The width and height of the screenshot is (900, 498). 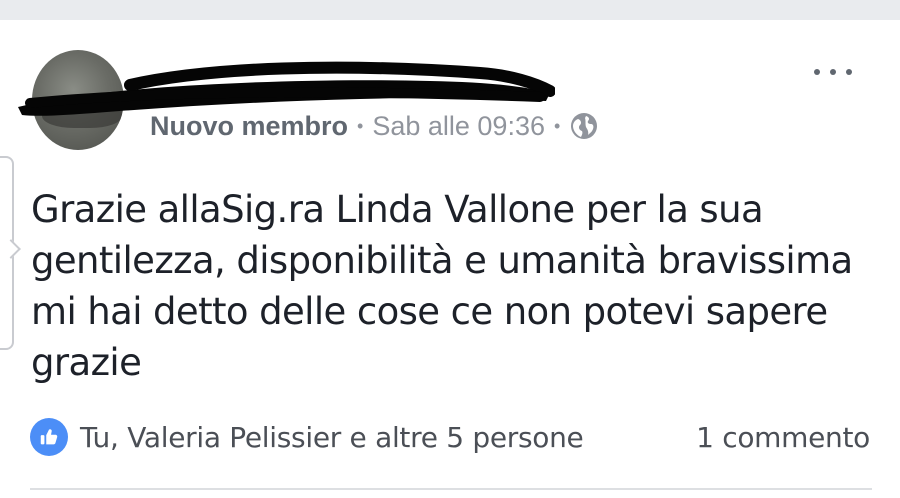 I want to click on member-role: Nuovo membro, so click(x=249, y=125).